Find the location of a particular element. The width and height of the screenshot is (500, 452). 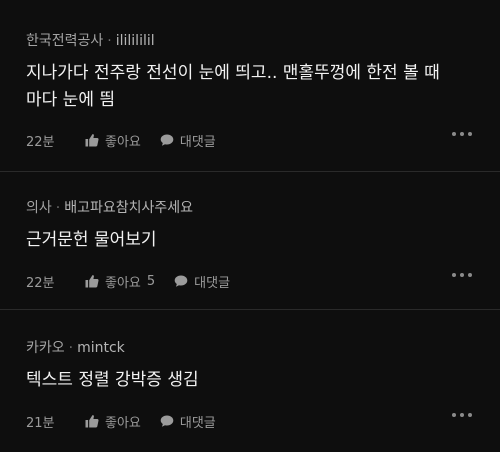

comment-author: 의사 · 배고파요참치사주세요 is located at coordinates (109, 207).